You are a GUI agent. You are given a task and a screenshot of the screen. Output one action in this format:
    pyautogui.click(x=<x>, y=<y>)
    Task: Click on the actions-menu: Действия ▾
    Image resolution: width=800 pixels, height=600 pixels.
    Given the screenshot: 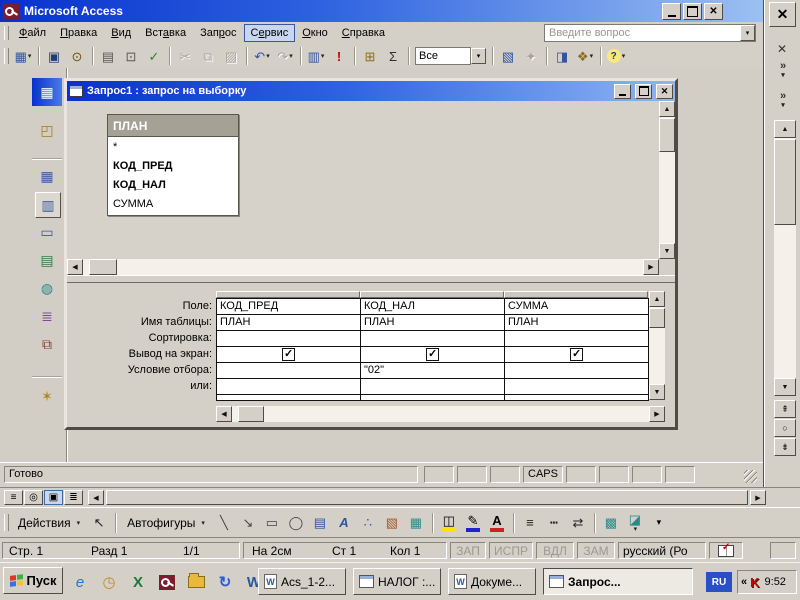 What is the action you would take?
    pyautogui.click(x=49, y=523)
    